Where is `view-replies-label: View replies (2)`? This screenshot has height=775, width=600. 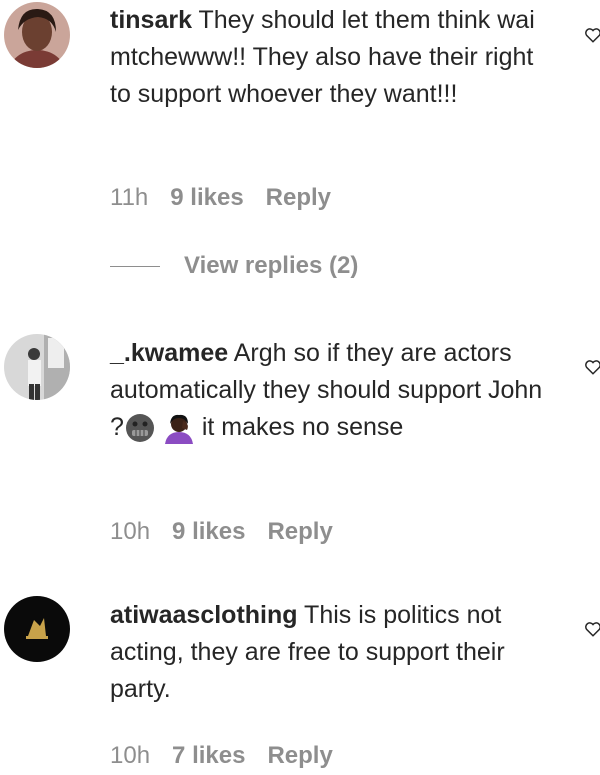 view-replies-label: View replies (2) is located at coordinates (271, 265).